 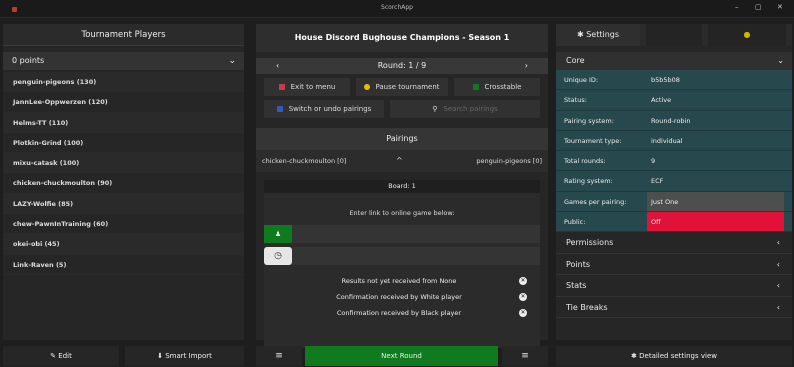 What do you see at coordinates (401, 356) in the screenshot?
I see `next-round-button: Next Round` at bounding box center [401, 356].